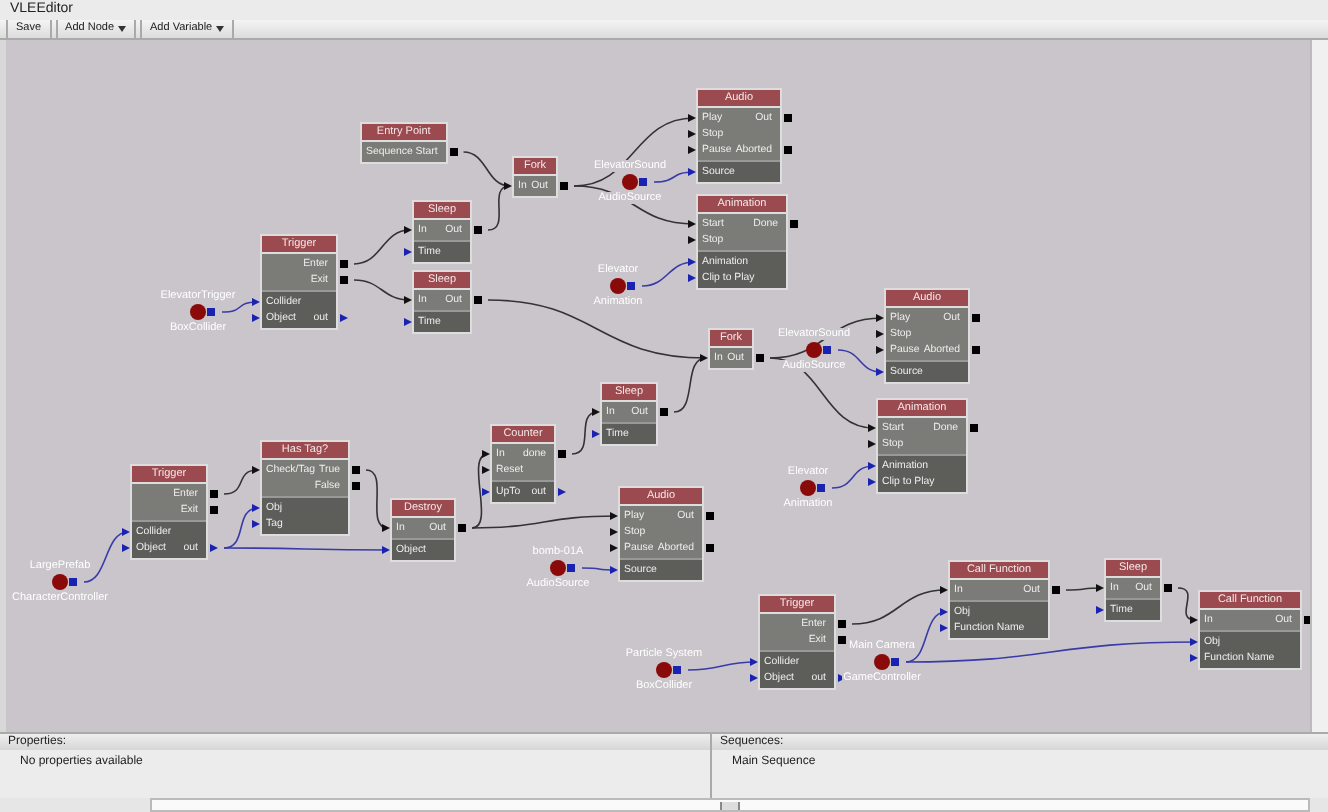 The height and width of the screenshot is (812, 1328). I want to click on vertical-scrollbar, so click(1319, 386).